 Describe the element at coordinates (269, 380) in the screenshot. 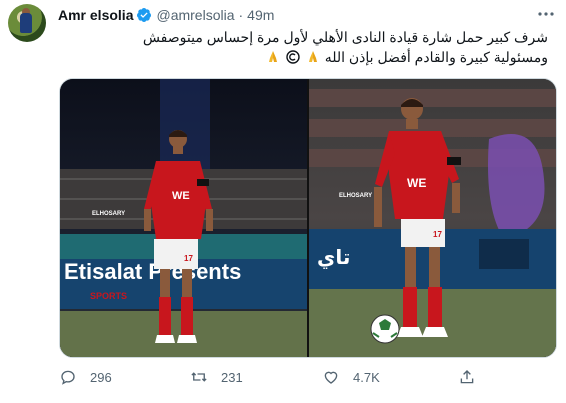

I see `tweet-actions: 296 231 4.7K` at that location.